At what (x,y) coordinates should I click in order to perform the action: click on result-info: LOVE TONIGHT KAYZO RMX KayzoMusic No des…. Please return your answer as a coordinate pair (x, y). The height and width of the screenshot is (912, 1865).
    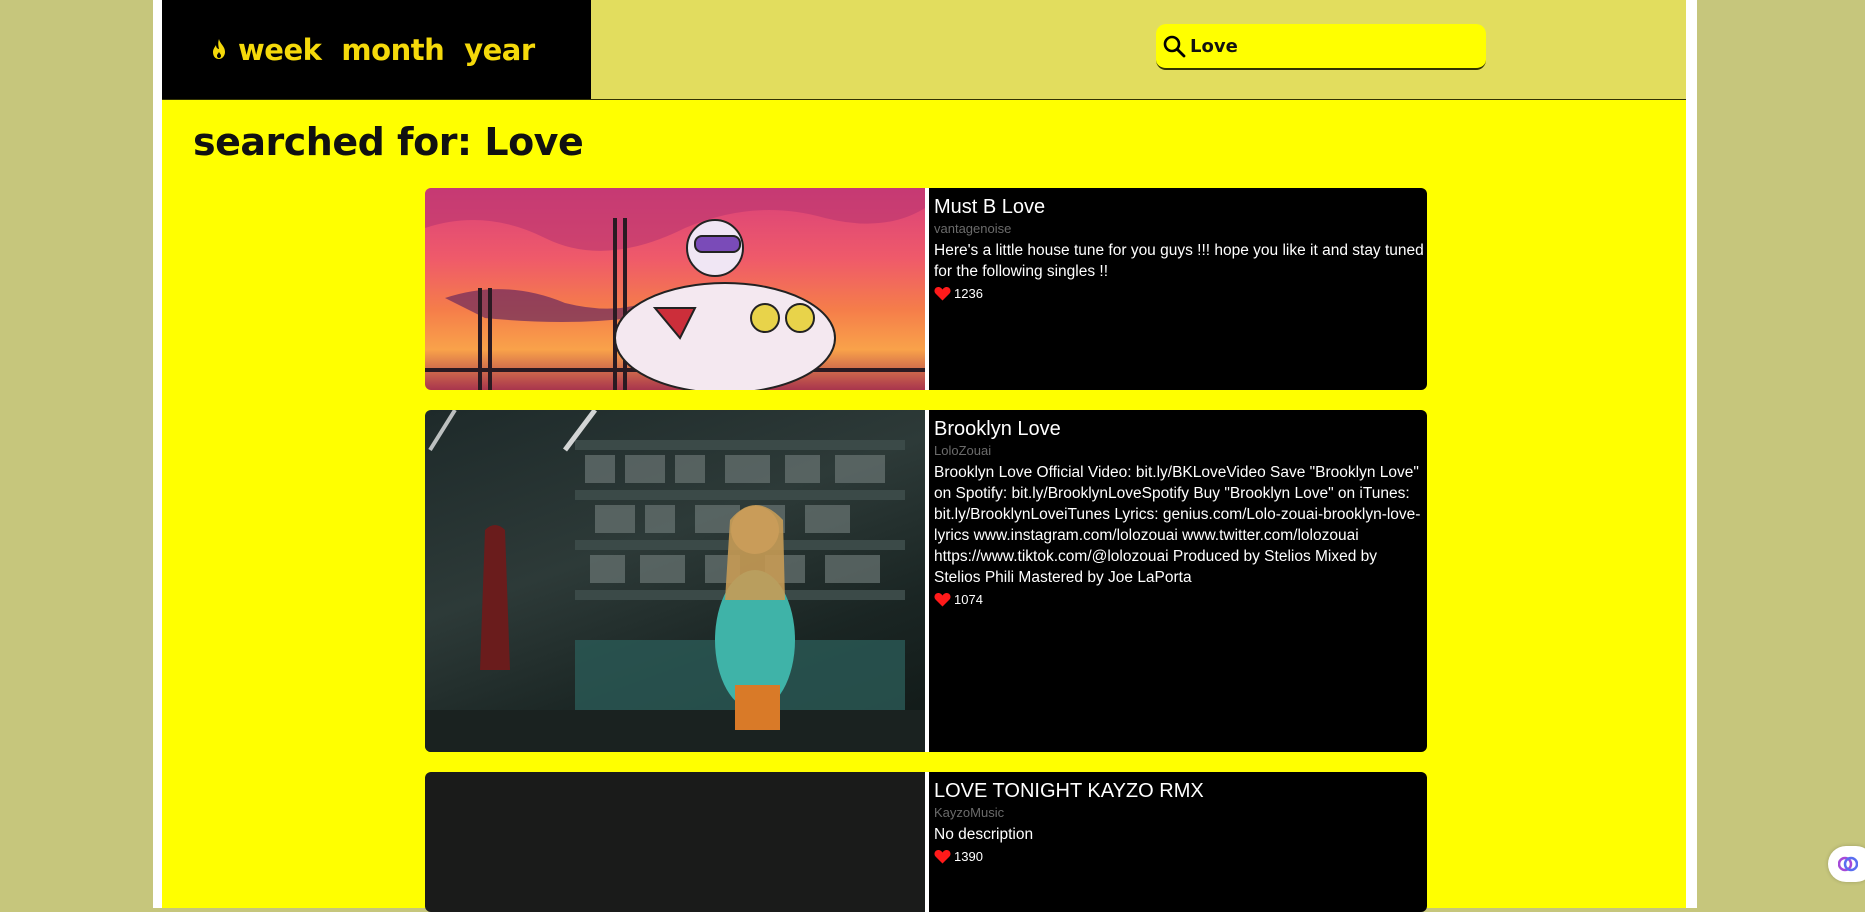
    Looking at the image, I should click on (1178, 842).